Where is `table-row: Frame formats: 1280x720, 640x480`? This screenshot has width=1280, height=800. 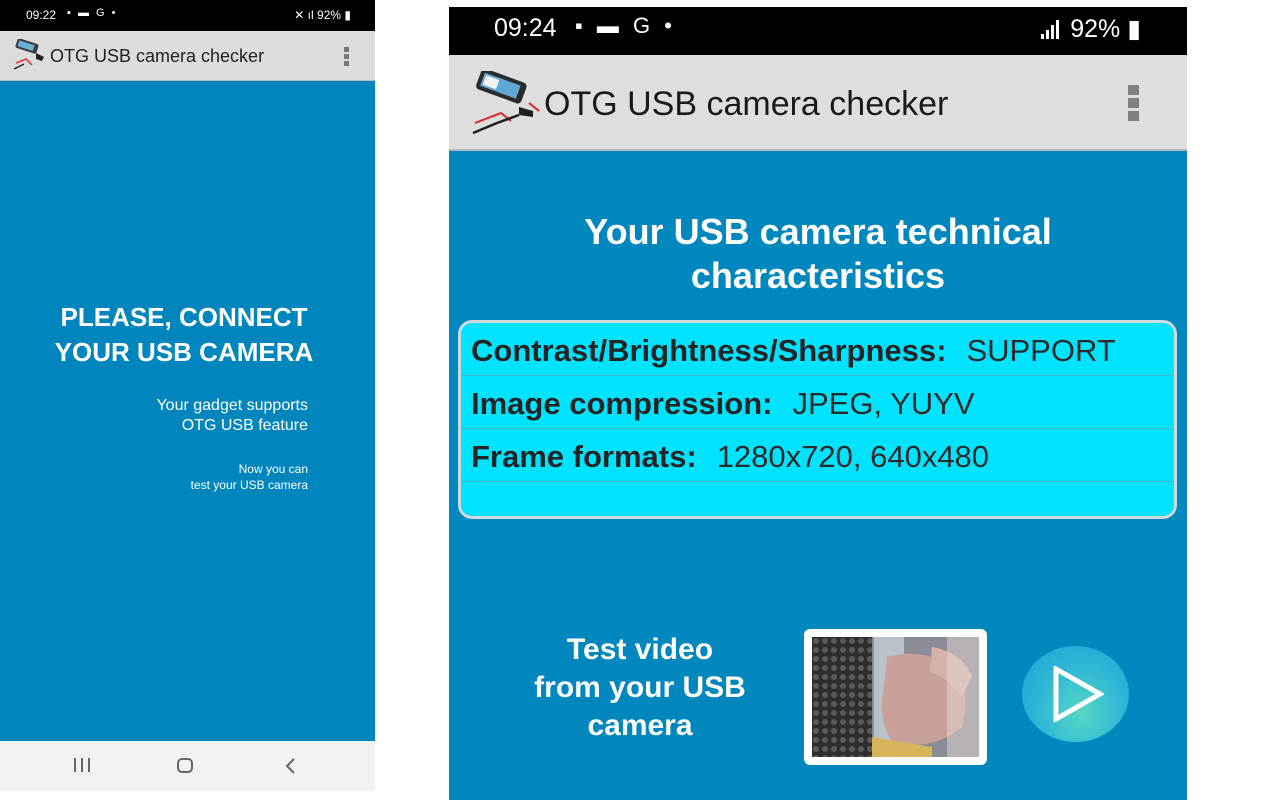
table-row: Frame formats: 1280x720, 640x480 is located at coordinates (817, 455).